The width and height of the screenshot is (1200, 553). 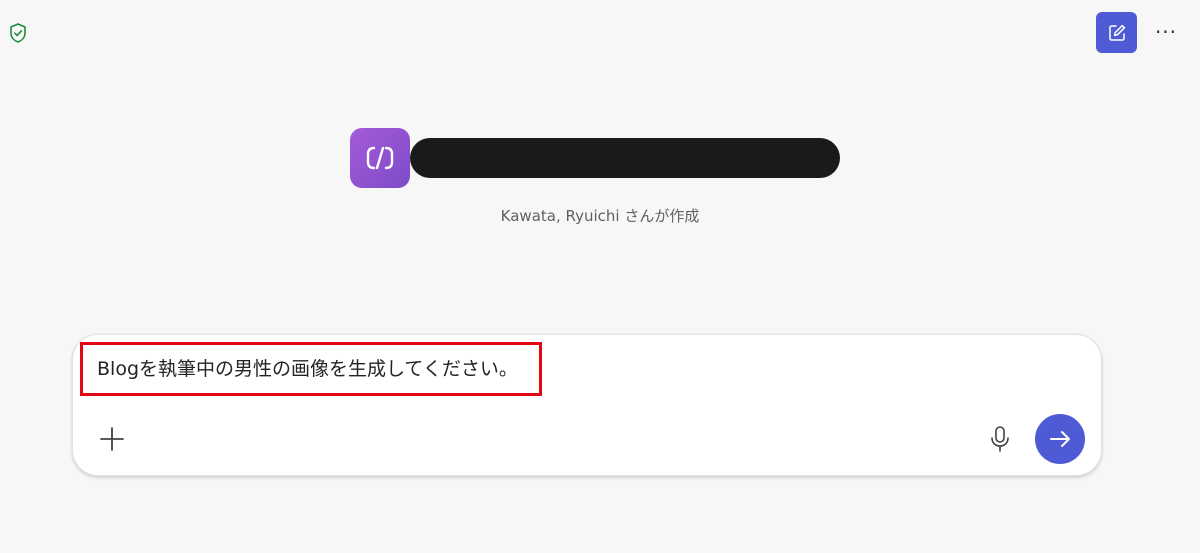 I want to click on send-button, so click(x=1060, y=439).